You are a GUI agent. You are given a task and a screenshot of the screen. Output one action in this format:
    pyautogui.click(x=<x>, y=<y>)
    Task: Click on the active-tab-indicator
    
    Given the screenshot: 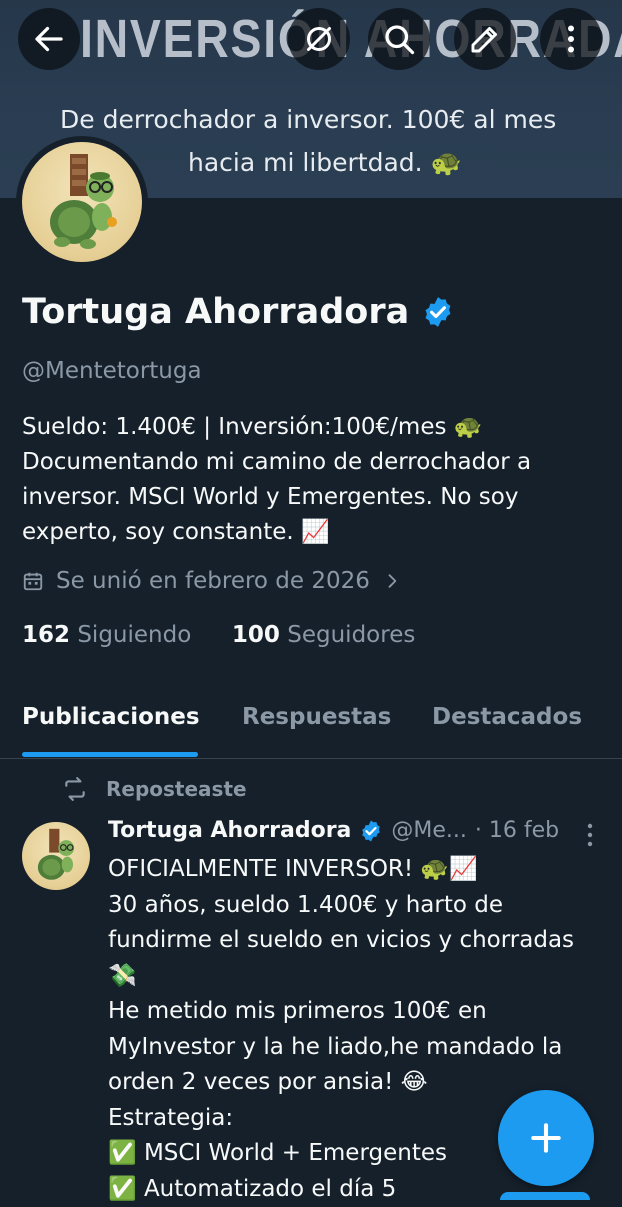 What is the action you would take?
    pyautogui.click(x=110, y=754)
    